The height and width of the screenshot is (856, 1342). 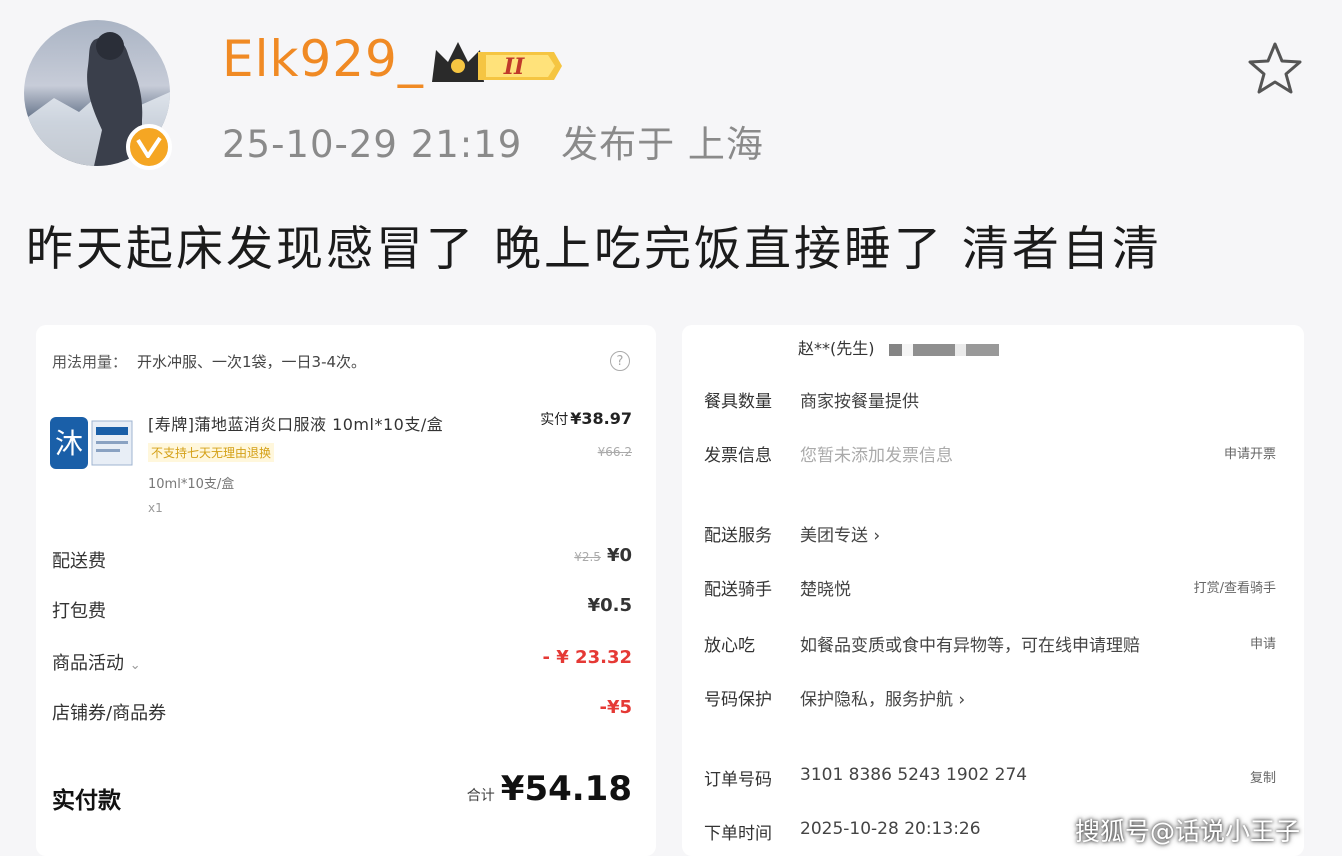 What do you see at coordinates (738, 700) in the screenshot?
I see `info-key: 号码保护` at bounding box center [738, 700].